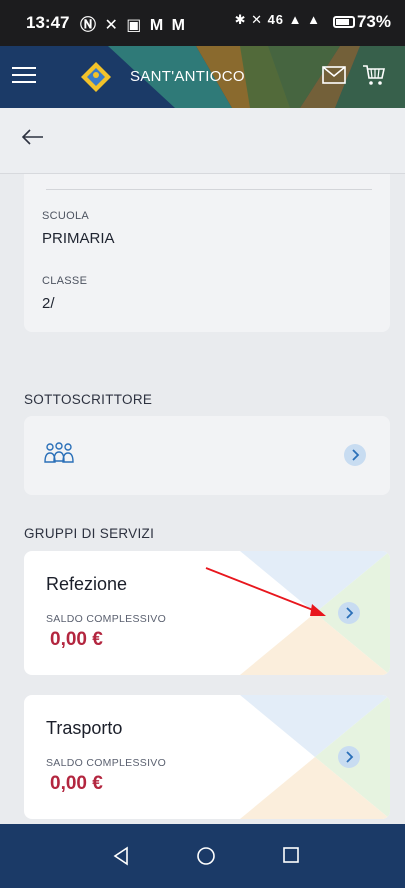 The height and width of the screenshot is (888, 405). Describe the element at coordinates (88, 399) in the screenshot. I see `subscriber-section-title: SOTTOSCRITTORE` at that location.